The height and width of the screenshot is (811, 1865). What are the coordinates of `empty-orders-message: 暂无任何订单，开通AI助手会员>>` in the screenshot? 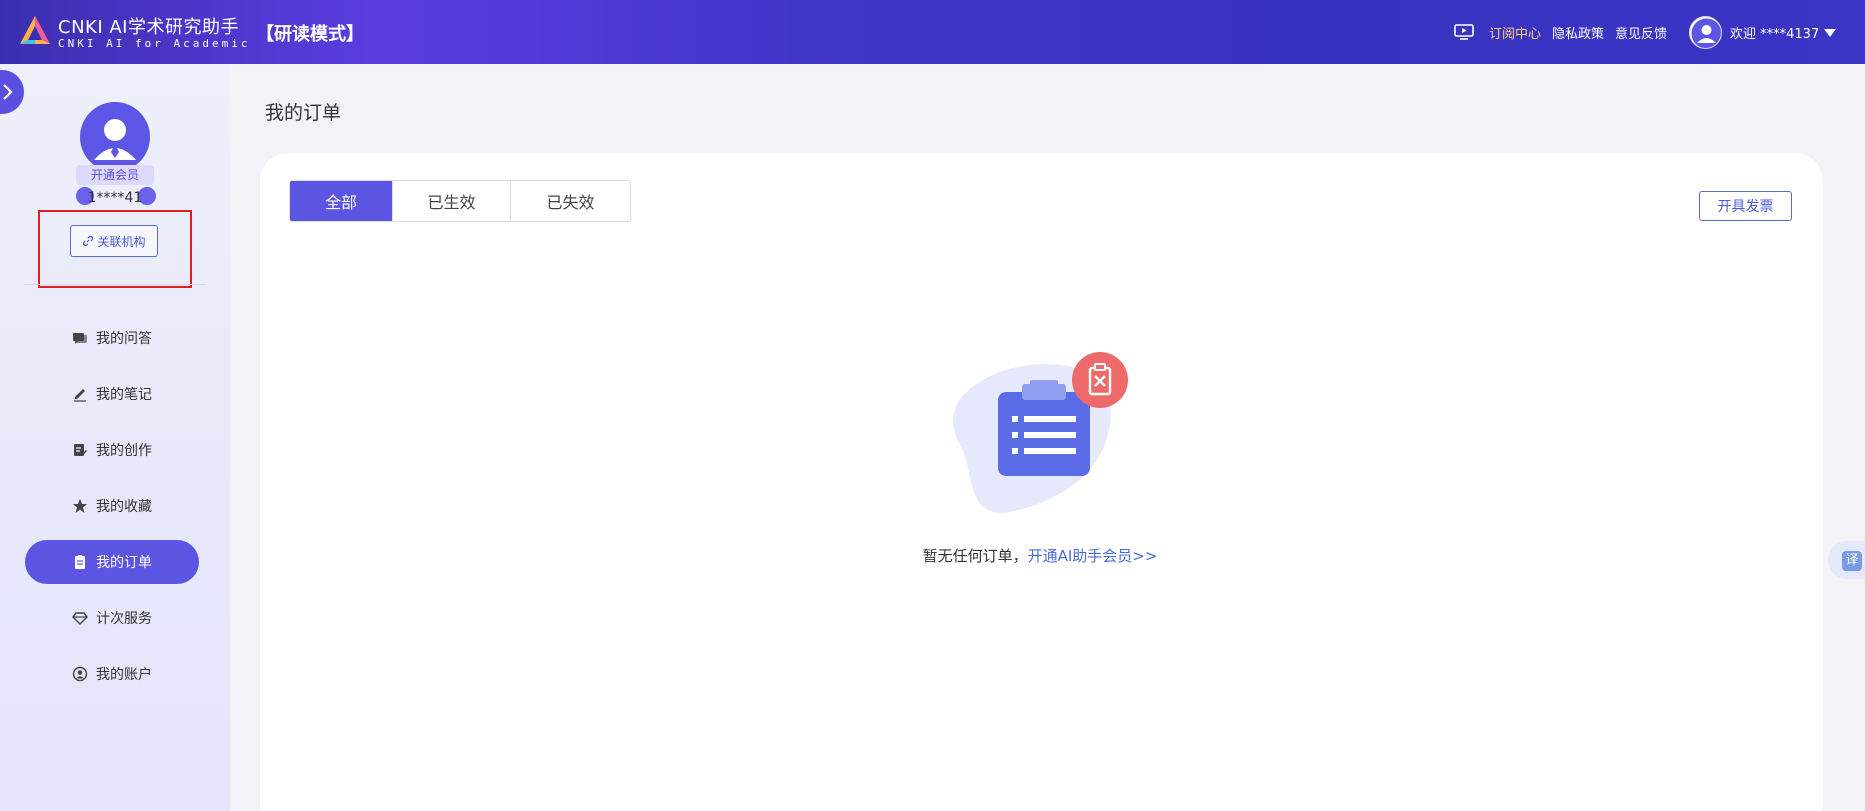 It's located at (932, 555).